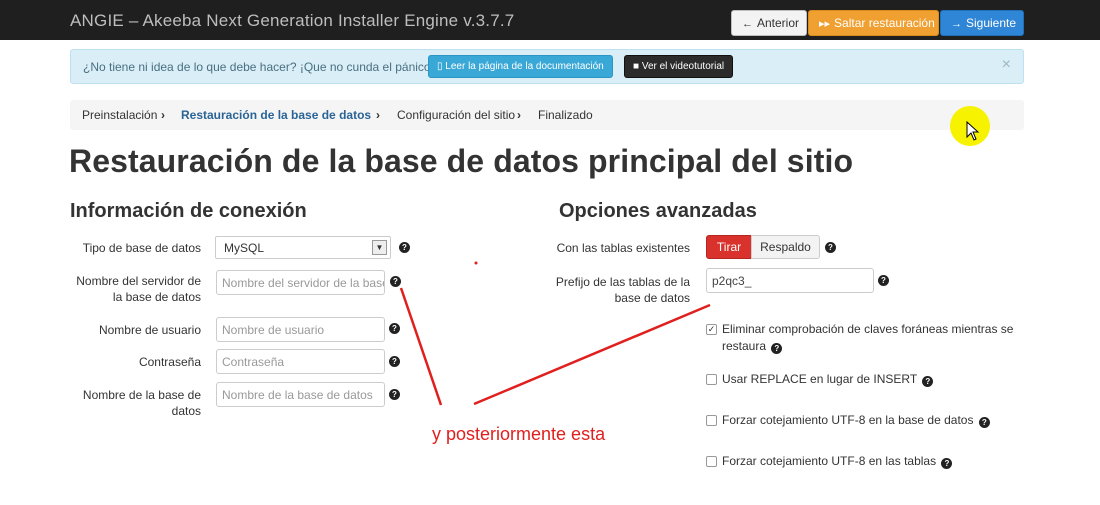 The width and height of the screenshot is (1100, 505). What do you see at coordinates (592, 354) in the screenshot?
I see `annotation-line-right` at bounding box center [592, 354].